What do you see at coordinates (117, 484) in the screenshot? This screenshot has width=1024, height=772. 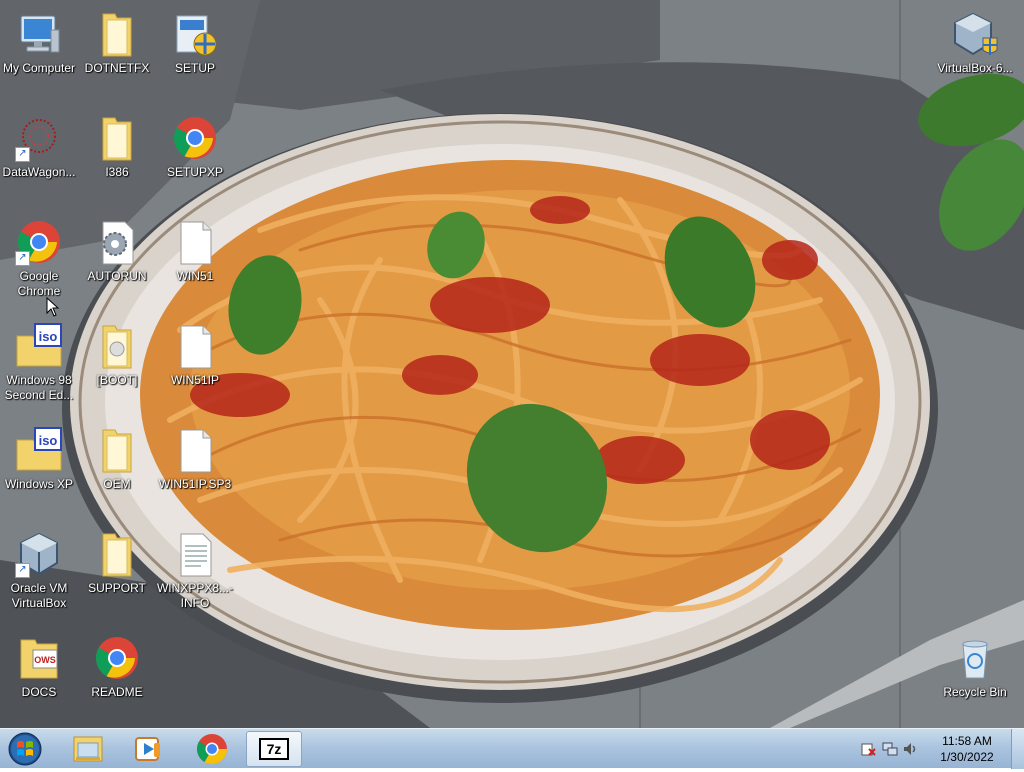 I see `desktop-icon-label: OEM` at bounding box center [117, 484].